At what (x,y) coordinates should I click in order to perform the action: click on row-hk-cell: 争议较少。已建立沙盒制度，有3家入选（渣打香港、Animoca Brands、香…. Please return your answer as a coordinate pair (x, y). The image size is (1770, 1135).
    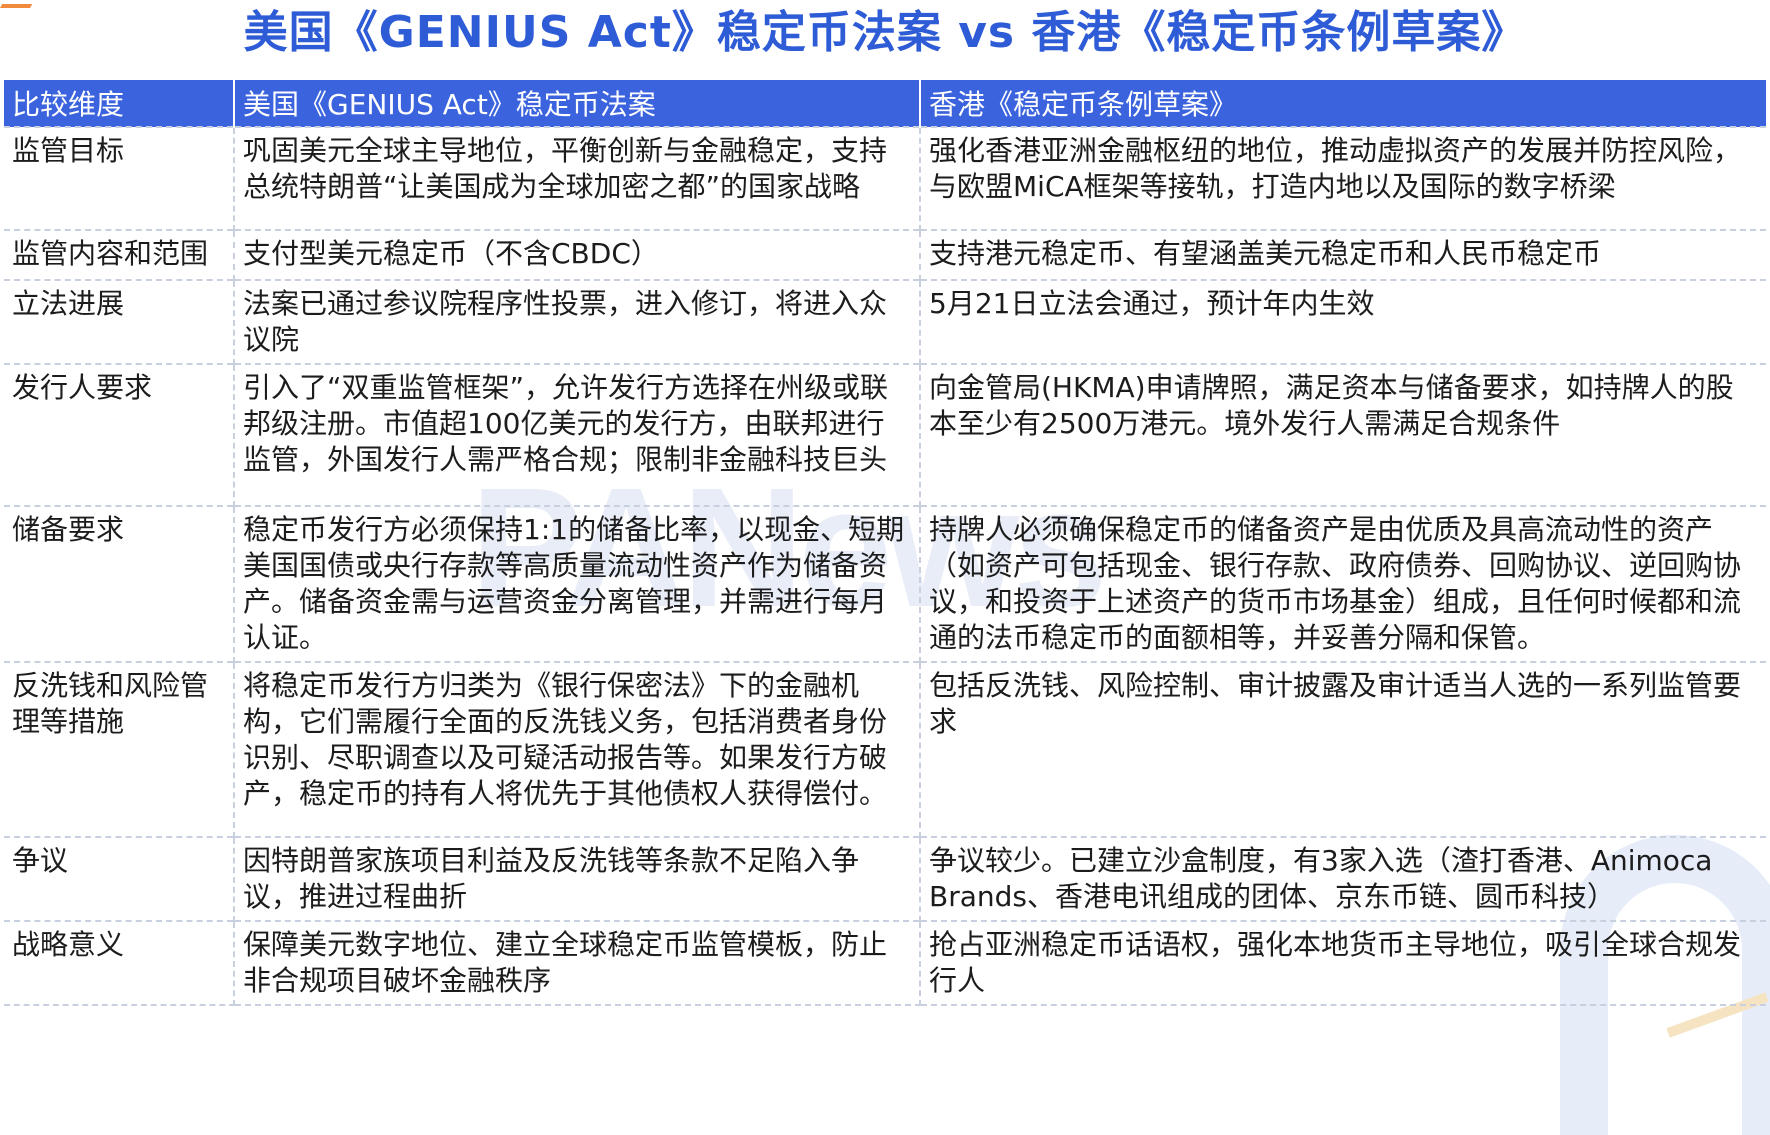
    Looking at the image, I should click on (1343, 878).